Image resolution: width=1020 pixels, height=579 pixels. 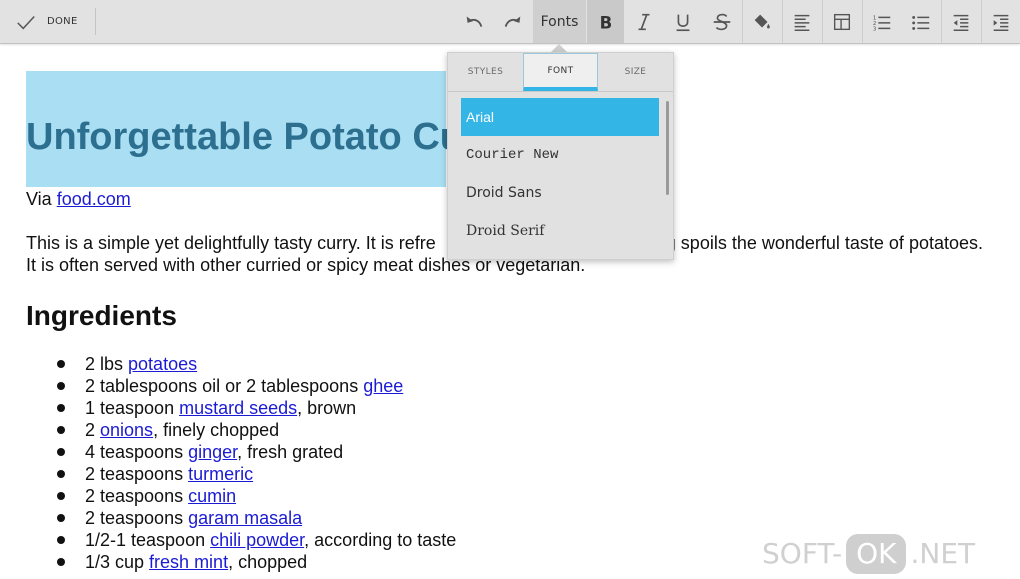 I want to click on item-text: 2, so click(x=93, y=430).